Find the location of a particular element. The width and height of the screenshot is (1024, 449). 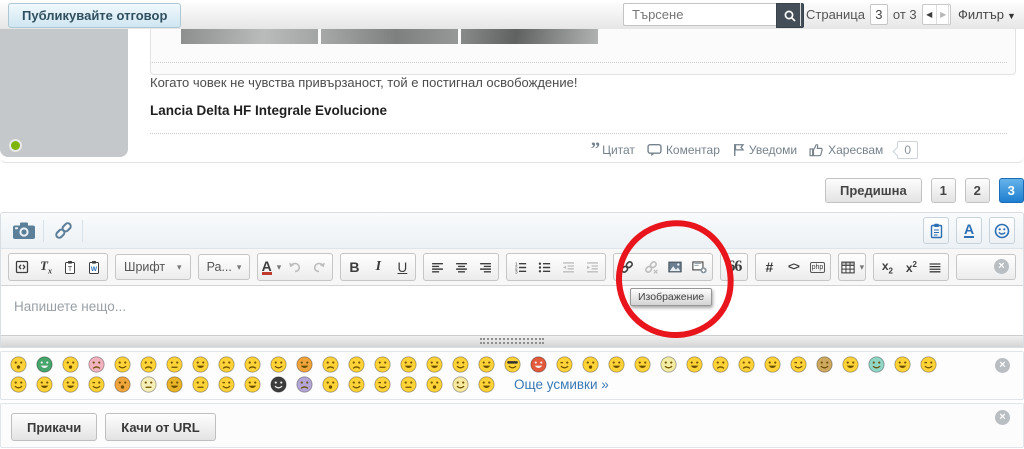

hash-code-button: # is located at coordinates (769, 267).